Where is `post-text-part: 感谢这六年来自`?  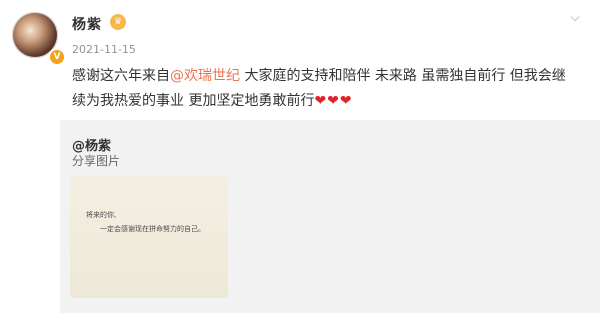
post-text-part: 感谢这六年来自 is located at coordinates (121, 76).